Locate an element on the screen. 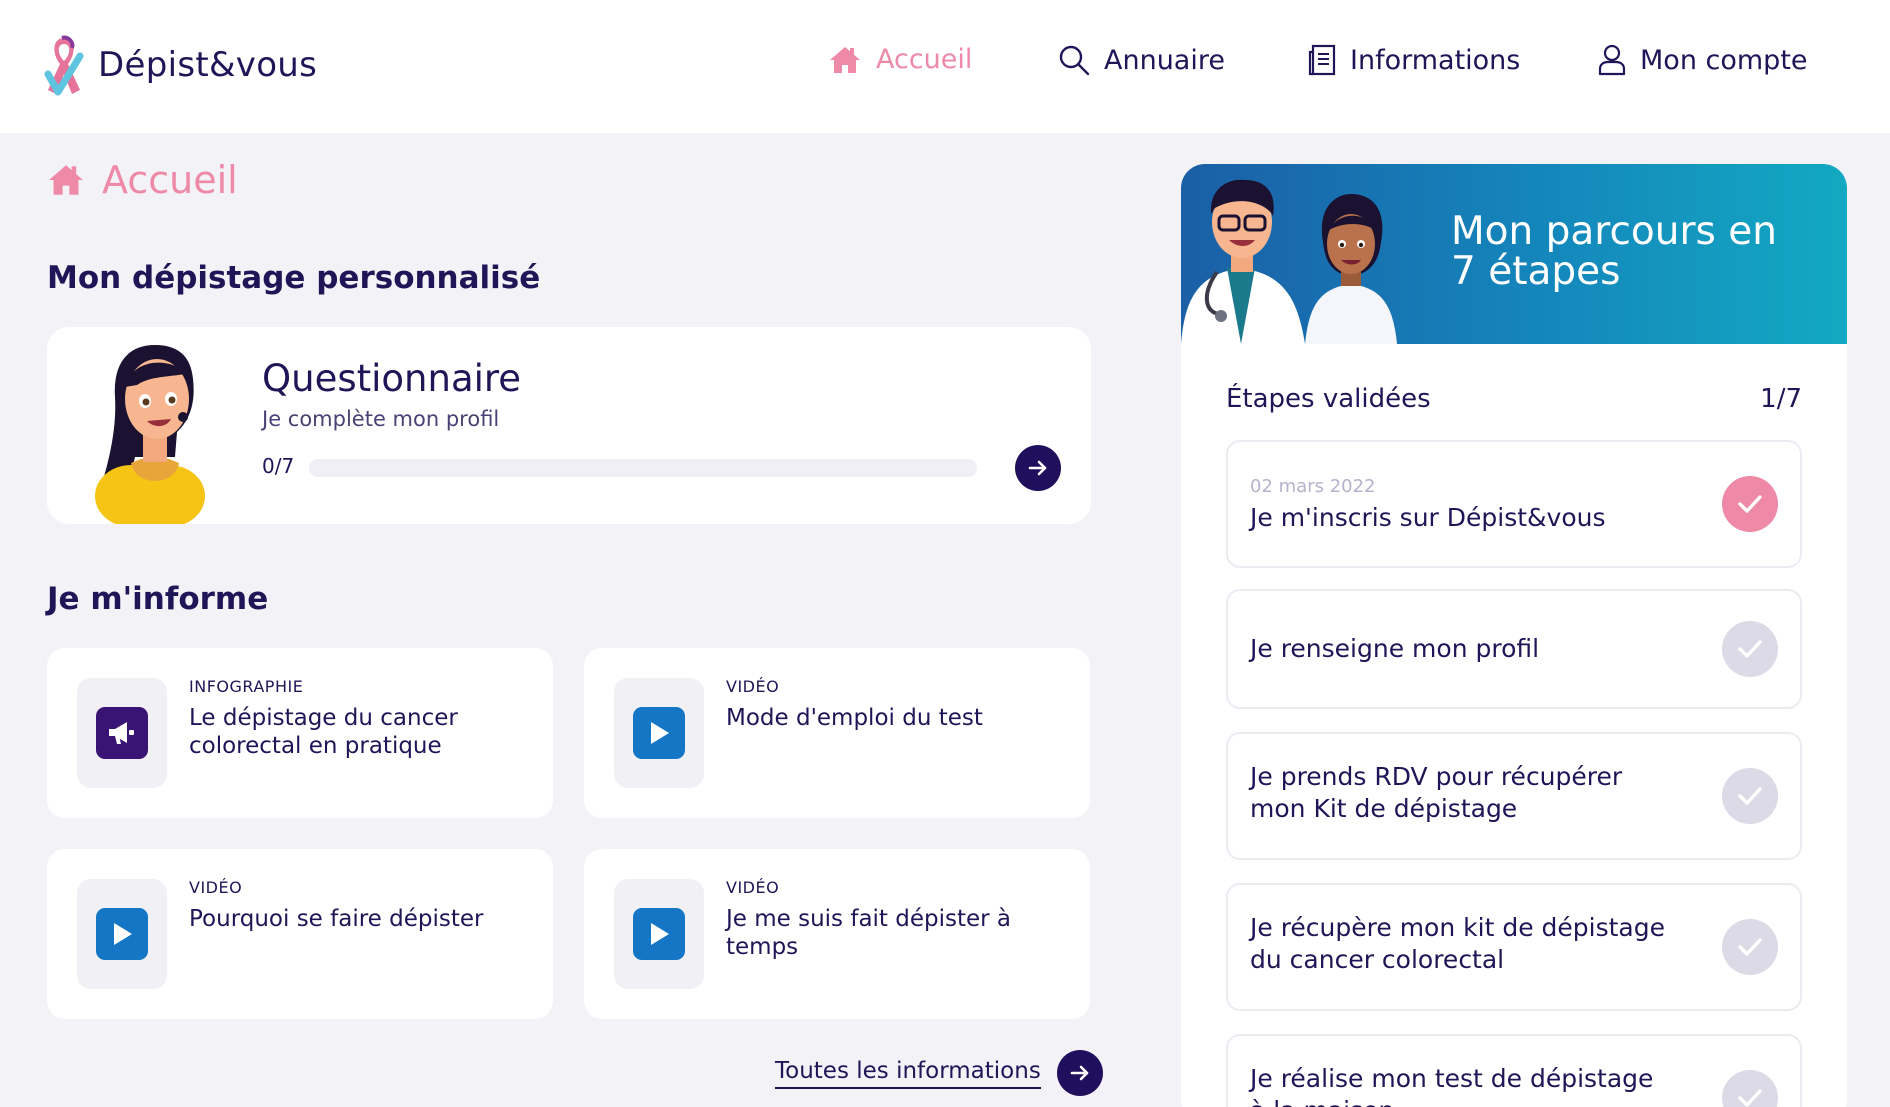 The width and height of the screenshot is (1890, 1107). all-informations-link: Toutes les informations is located at coordinates (939, 1073).